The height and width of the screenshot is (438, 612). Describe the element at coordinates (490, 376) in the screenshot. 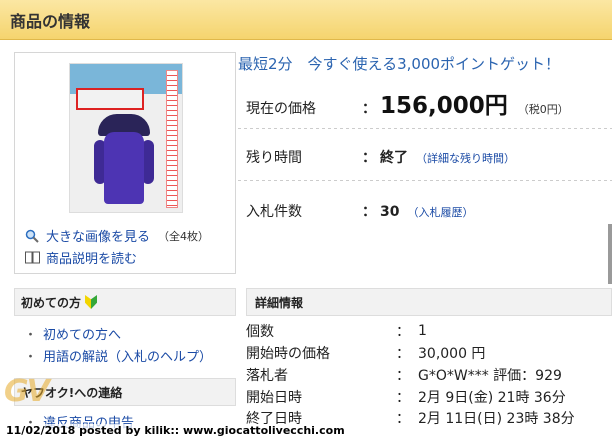

I see `detail-value: G*O*W*** 評価：929` at that location.